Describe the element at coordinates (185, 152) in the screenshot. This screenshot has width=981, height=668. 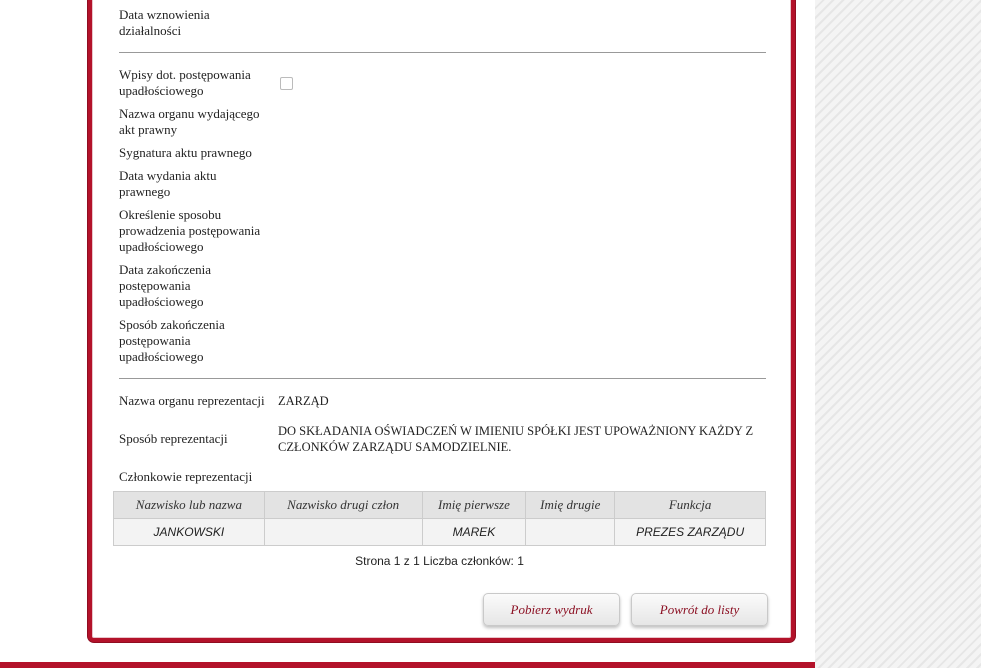
I see `act-signature-label: Sygnatura aktu prawnego` at that location.